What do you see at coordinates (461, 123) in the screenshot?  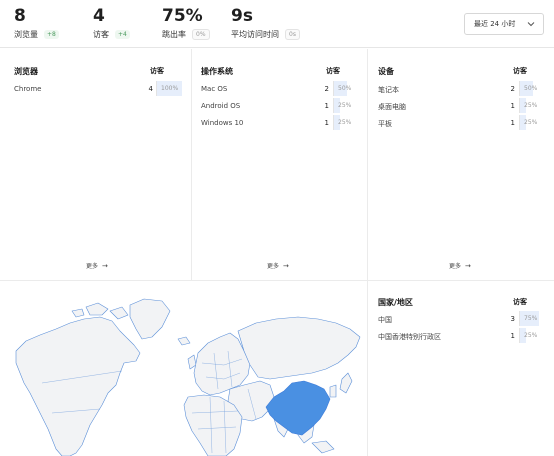 I see `table-row: 平板 1 25%` at bounding box center [461, 123].